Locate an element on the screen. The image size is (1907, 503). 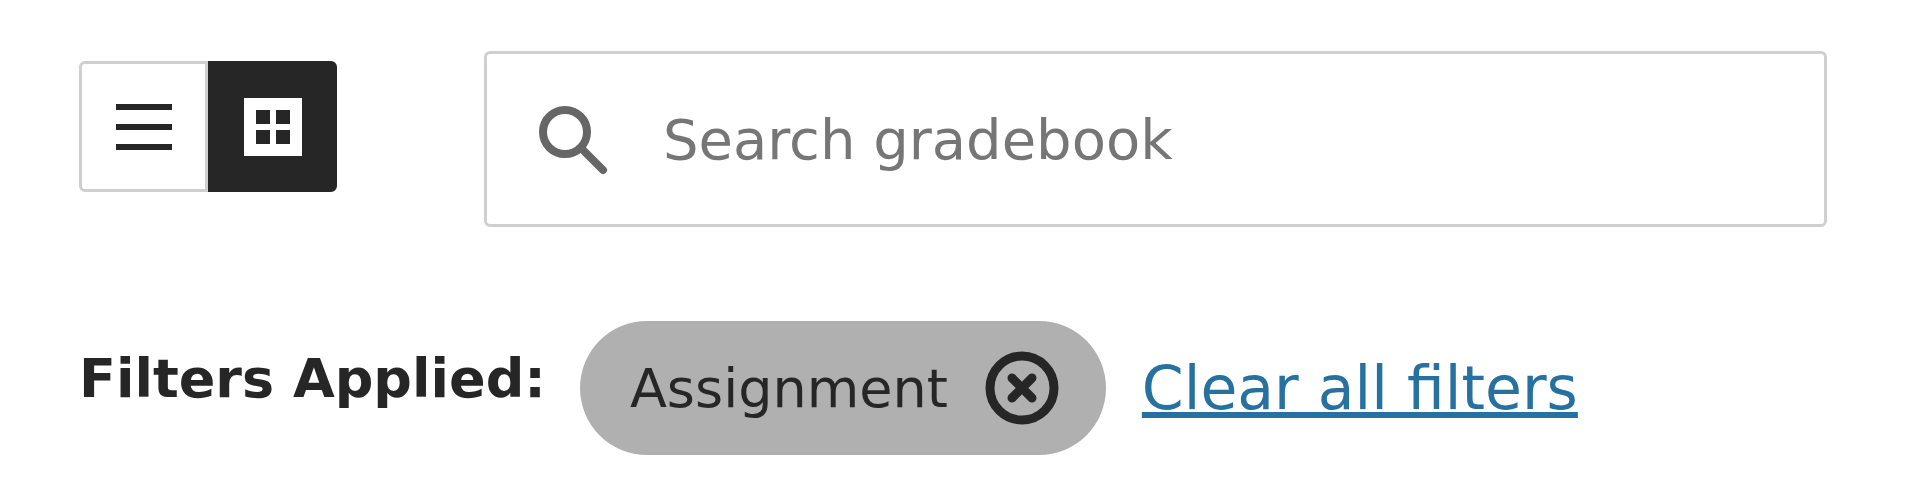
view-toggle-button is located at coordinates (272, 126).